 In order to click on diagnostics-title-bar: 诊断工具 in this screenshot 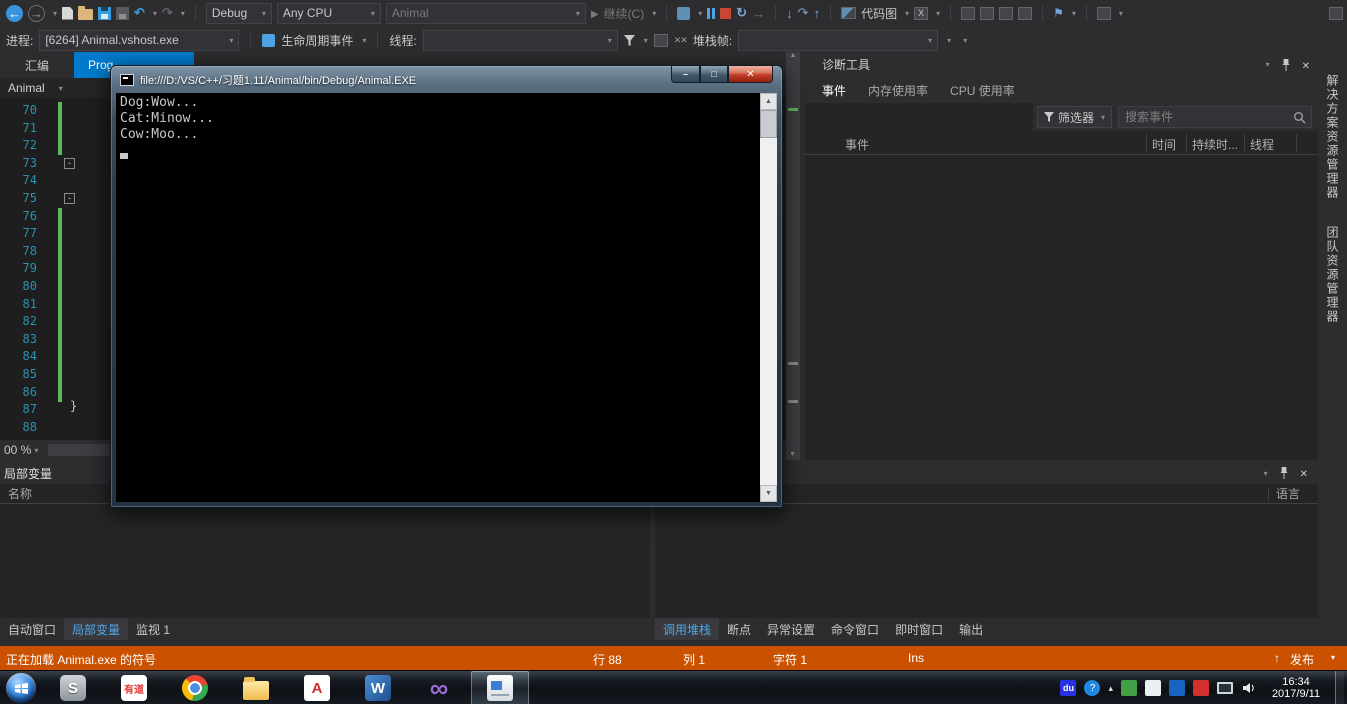, I will do `click(1061, 64)`.